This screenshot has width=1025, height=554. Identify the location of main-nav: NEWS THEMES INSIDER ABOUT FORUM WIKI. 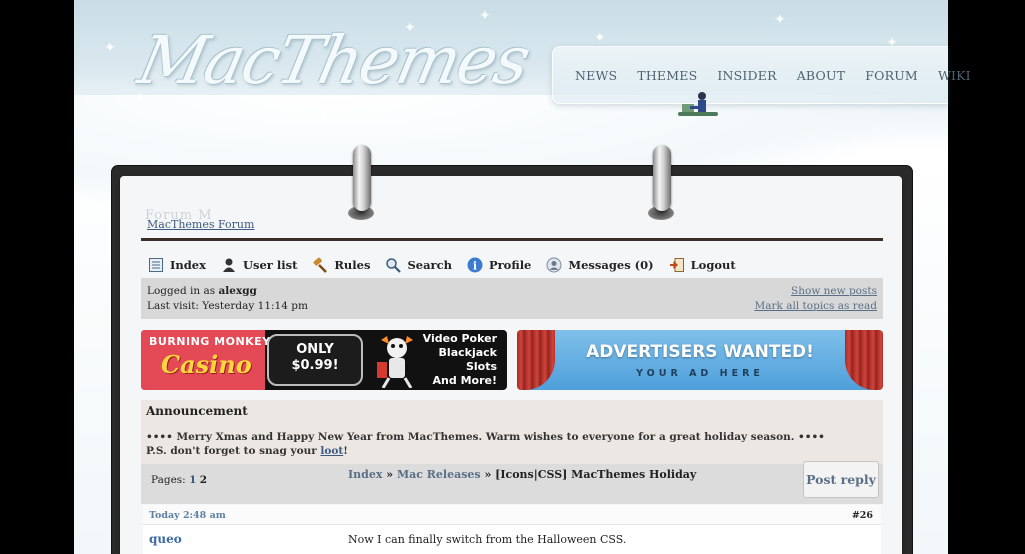
(761, 75).